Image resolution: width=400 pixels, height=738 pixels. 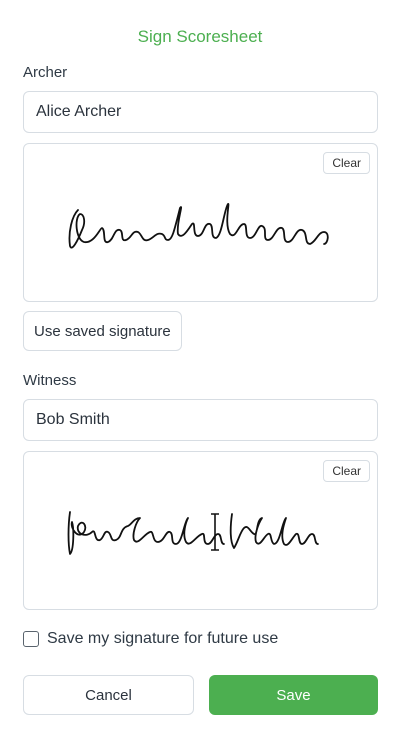 I want to click on save-button: Save, so click(x=293, y=695).